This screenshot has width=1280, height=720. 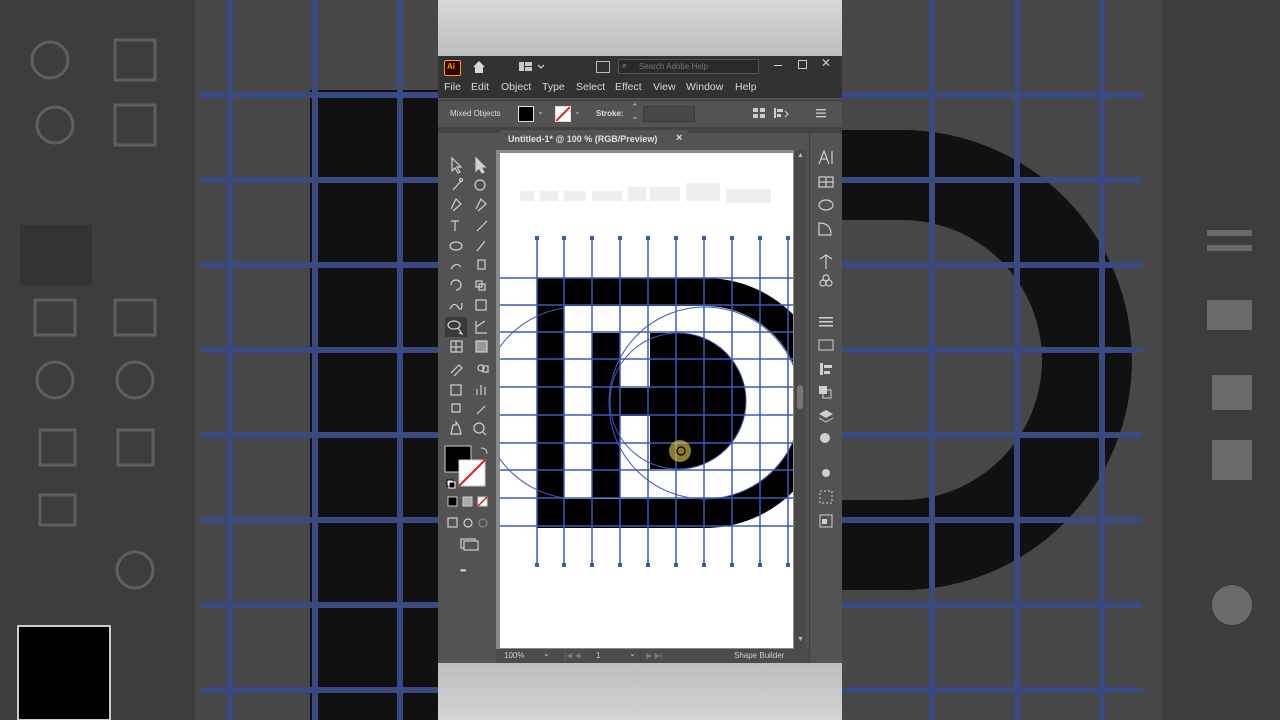 What do you see at coordinates (778, 65) in the screenshot?
I see `minimize-button` at bounding box center [778, 65].